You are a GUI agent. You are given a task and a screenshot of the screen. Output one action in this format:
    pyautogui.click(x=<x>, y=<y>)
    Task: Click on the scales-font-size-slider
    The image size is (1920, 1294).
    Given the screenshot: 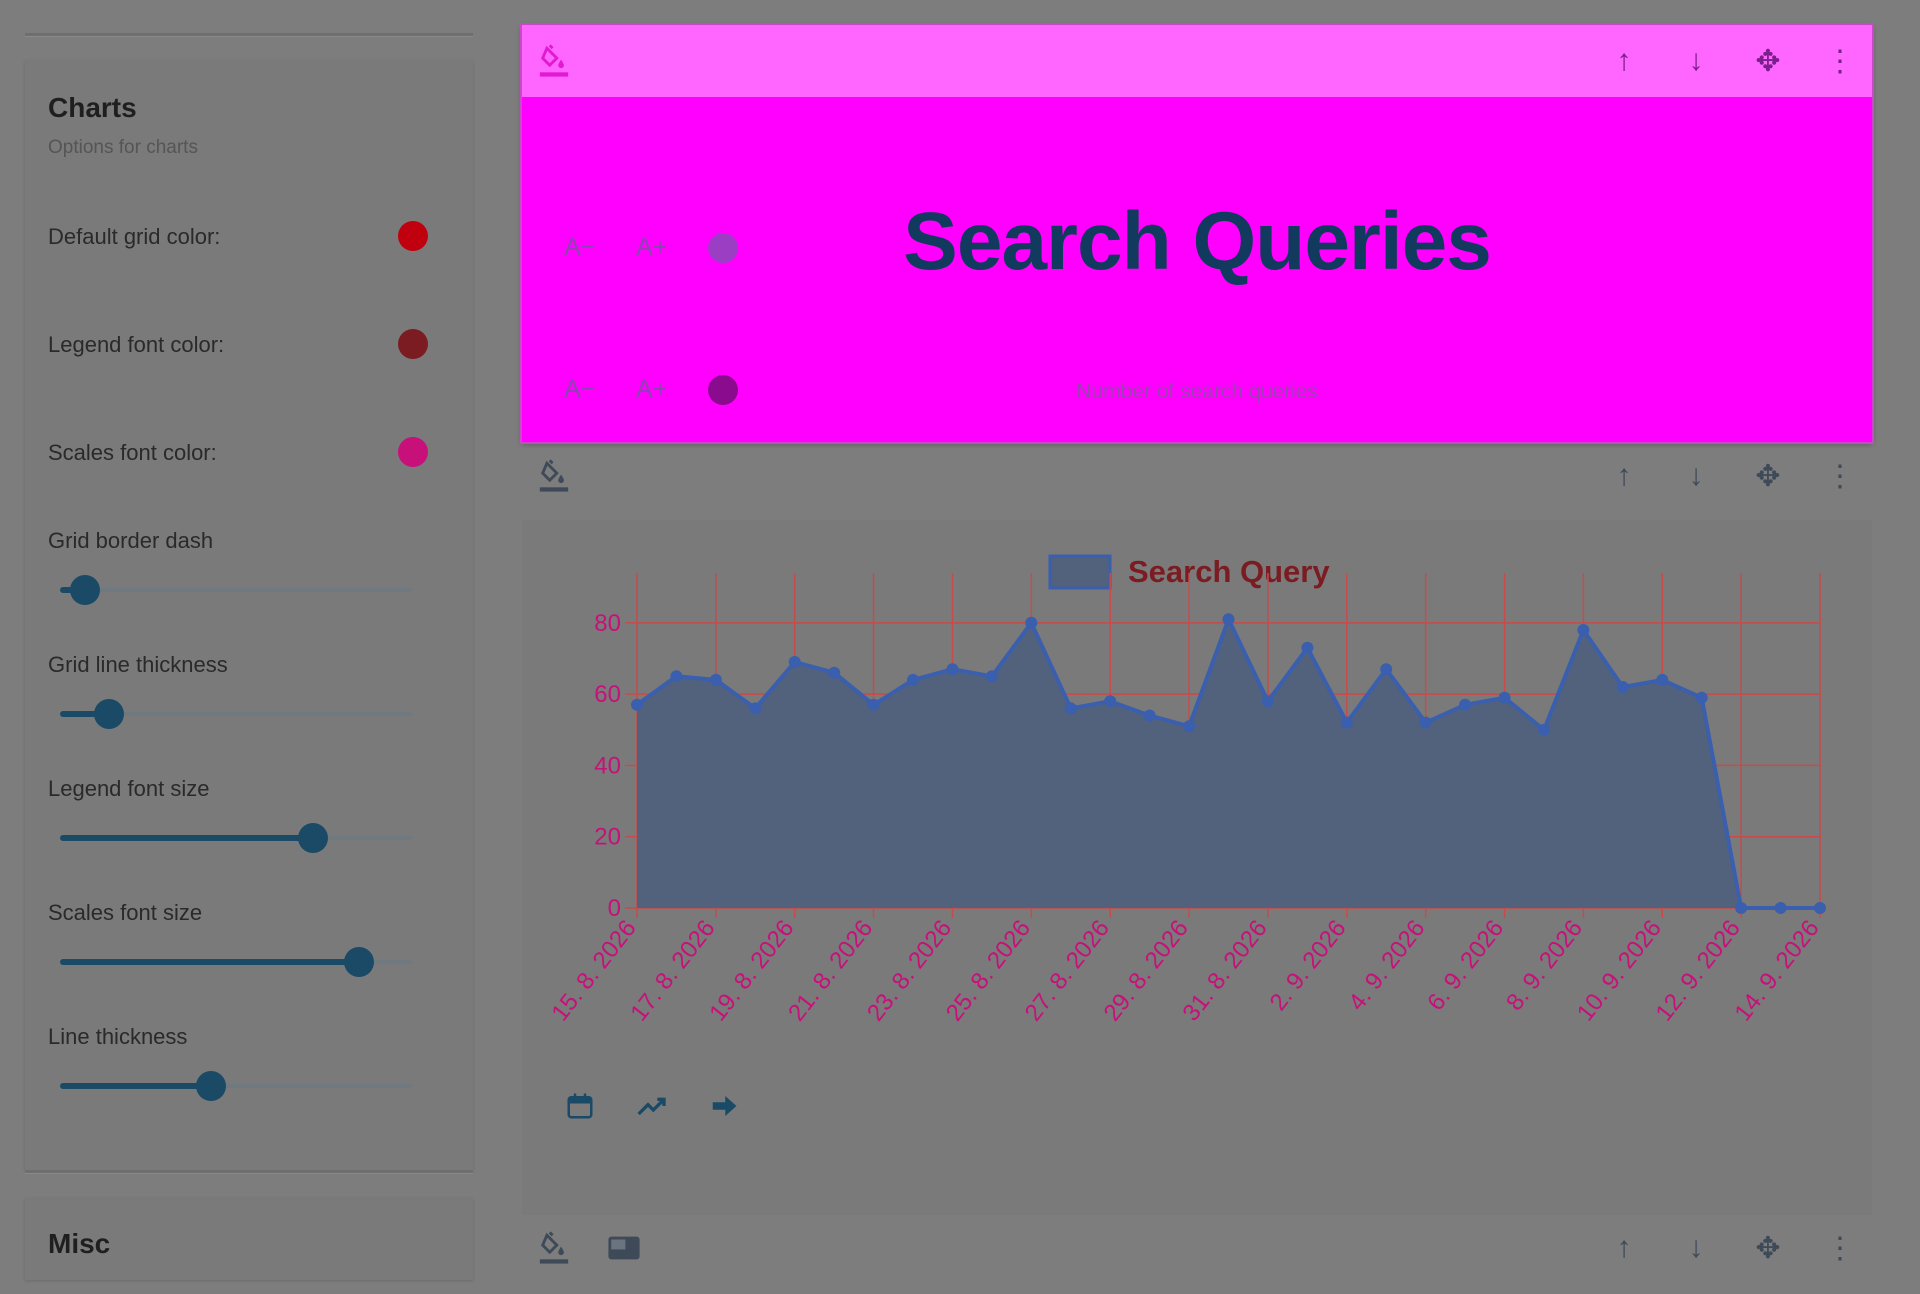 What is the action you would take?
    pyautogui.click(x=236, y=962)
    